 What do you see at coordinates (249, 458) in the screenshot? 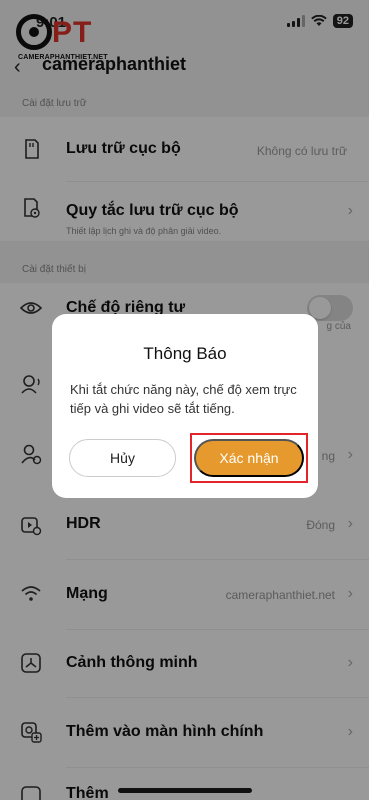
I see `confirm-button: Xác nhận` at bounding box center [249, 458].